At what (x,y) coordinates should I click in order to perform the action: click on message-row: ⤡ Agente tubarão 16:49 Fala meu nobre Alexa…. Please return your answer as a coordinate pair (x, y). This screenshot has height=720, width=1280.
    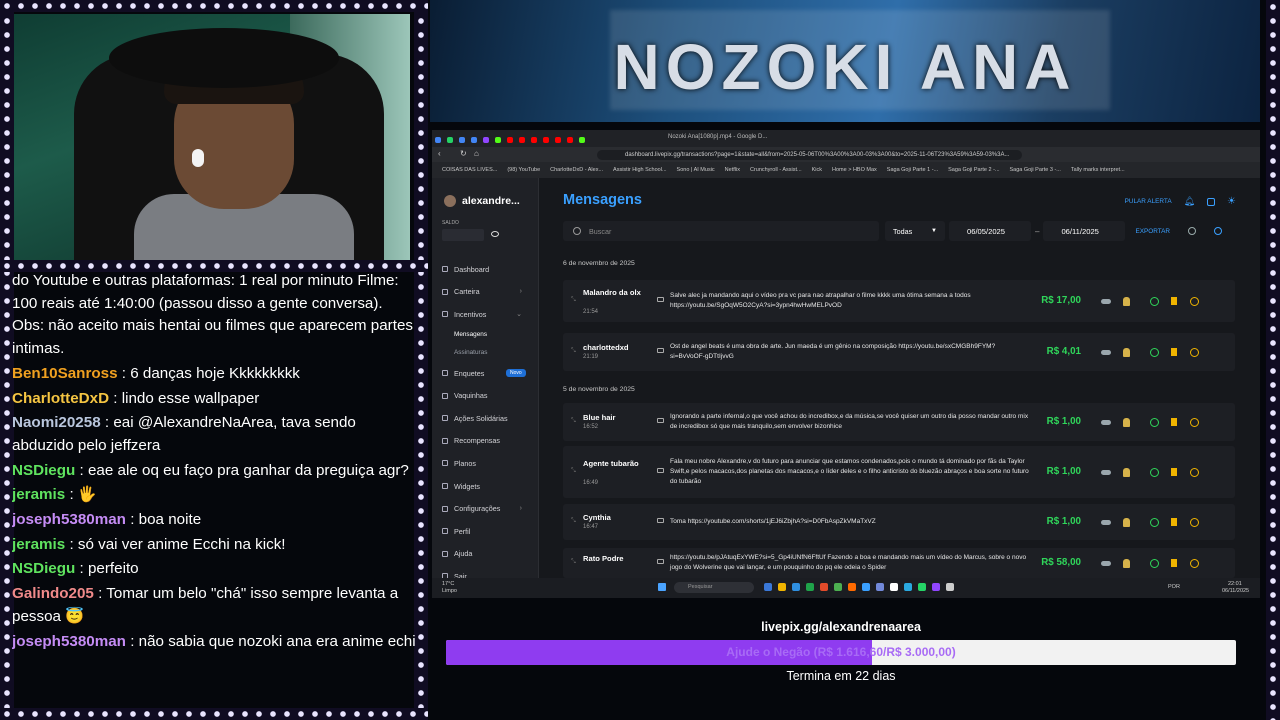
    Looking at the image, I should click on (899, 472).